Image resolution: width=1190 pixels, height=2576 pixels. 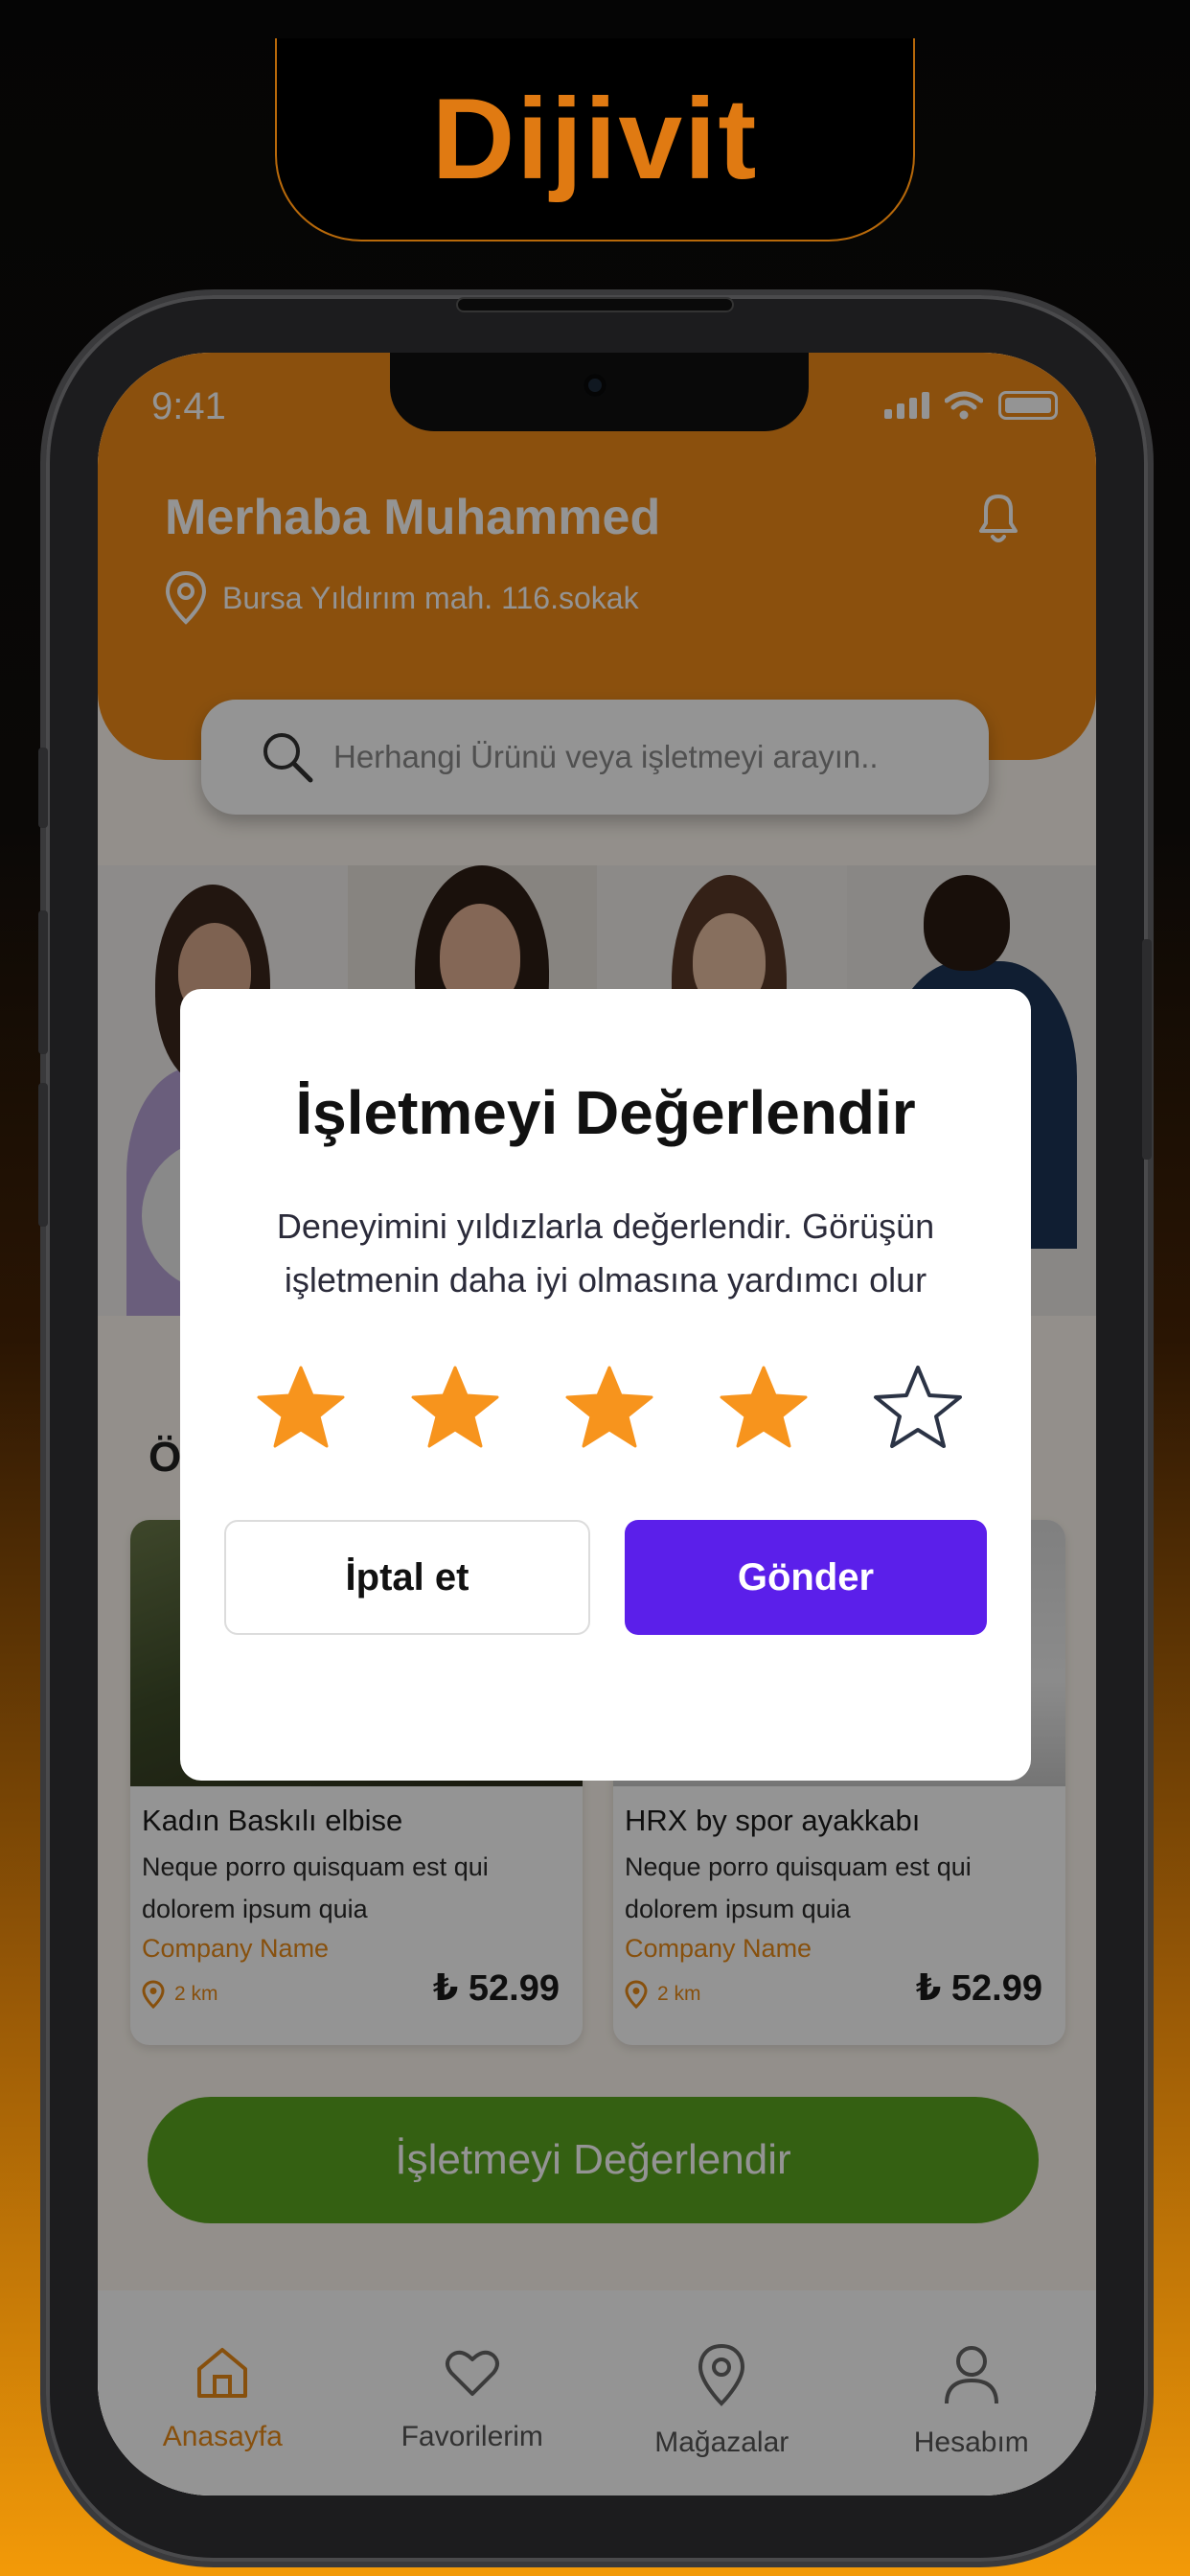 I want to click on star-empty-icon, so click(x=918, y=1407).